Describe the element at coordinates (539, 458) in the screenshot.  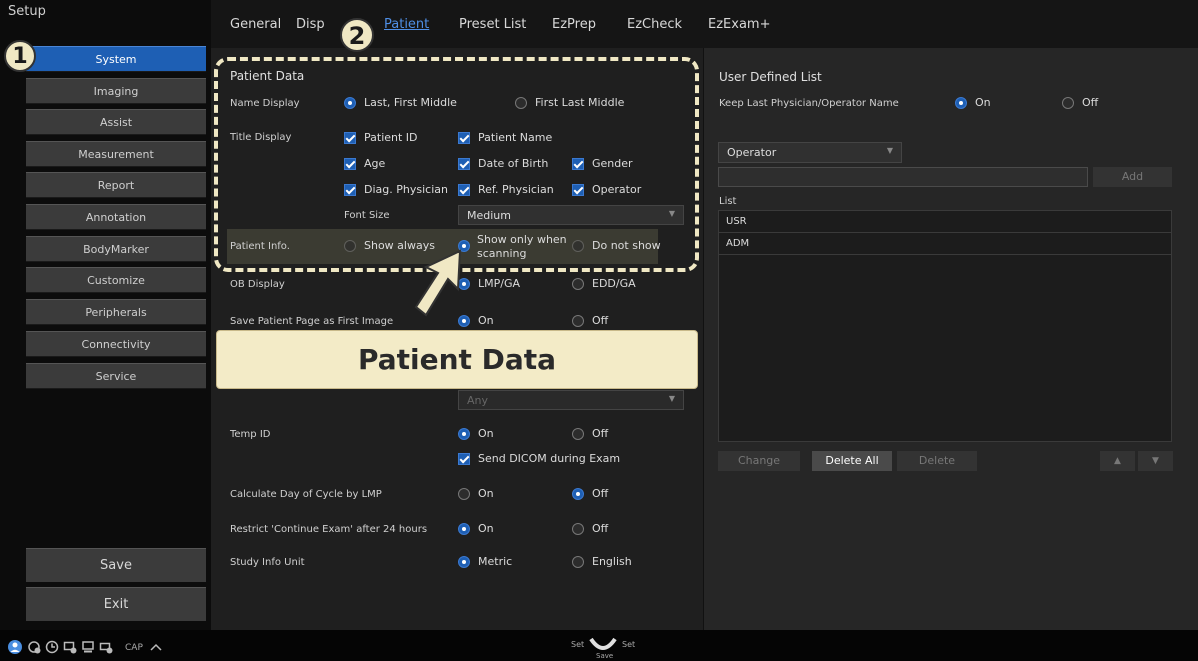
I see `send-dicom-checkbox: Send DICOM during Exam` at that location.